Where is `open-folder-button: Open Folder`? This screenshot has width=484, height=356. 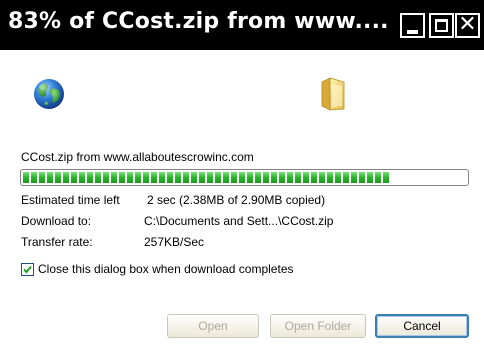 open-folder-button: Open Folder is located at coordinates (318, 326).